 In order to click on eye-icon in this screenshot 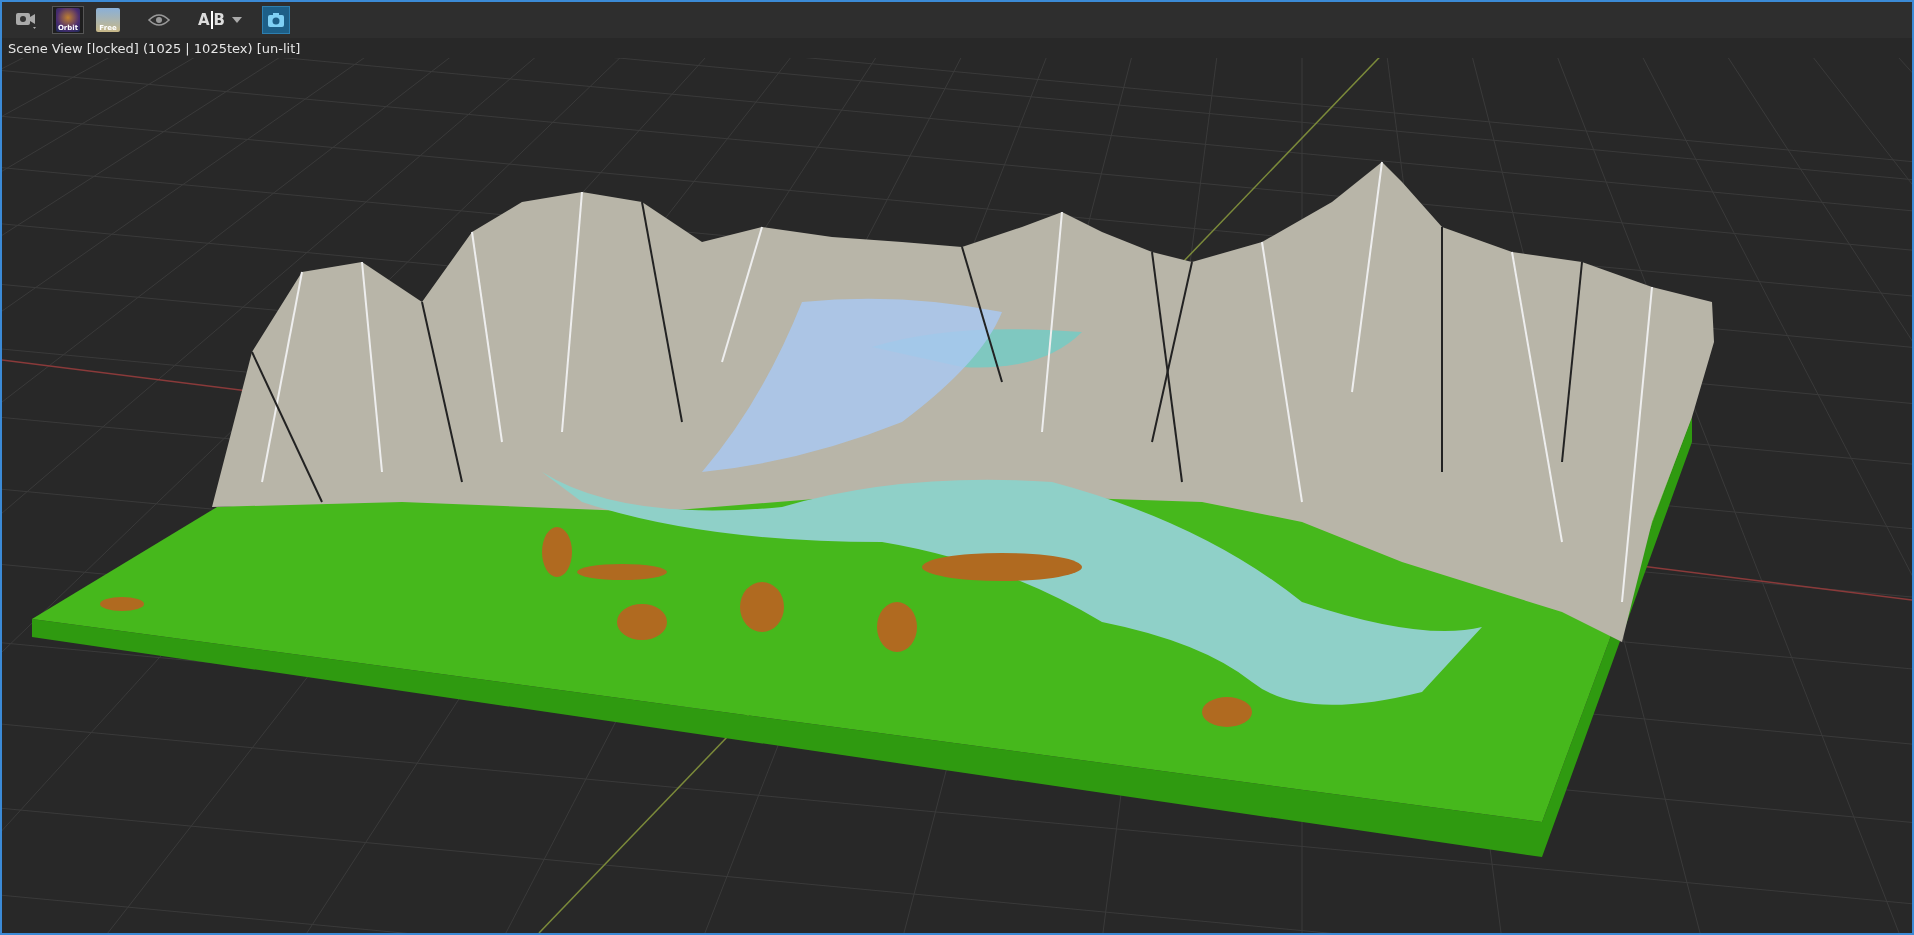, I will do `click(159, 20)`.